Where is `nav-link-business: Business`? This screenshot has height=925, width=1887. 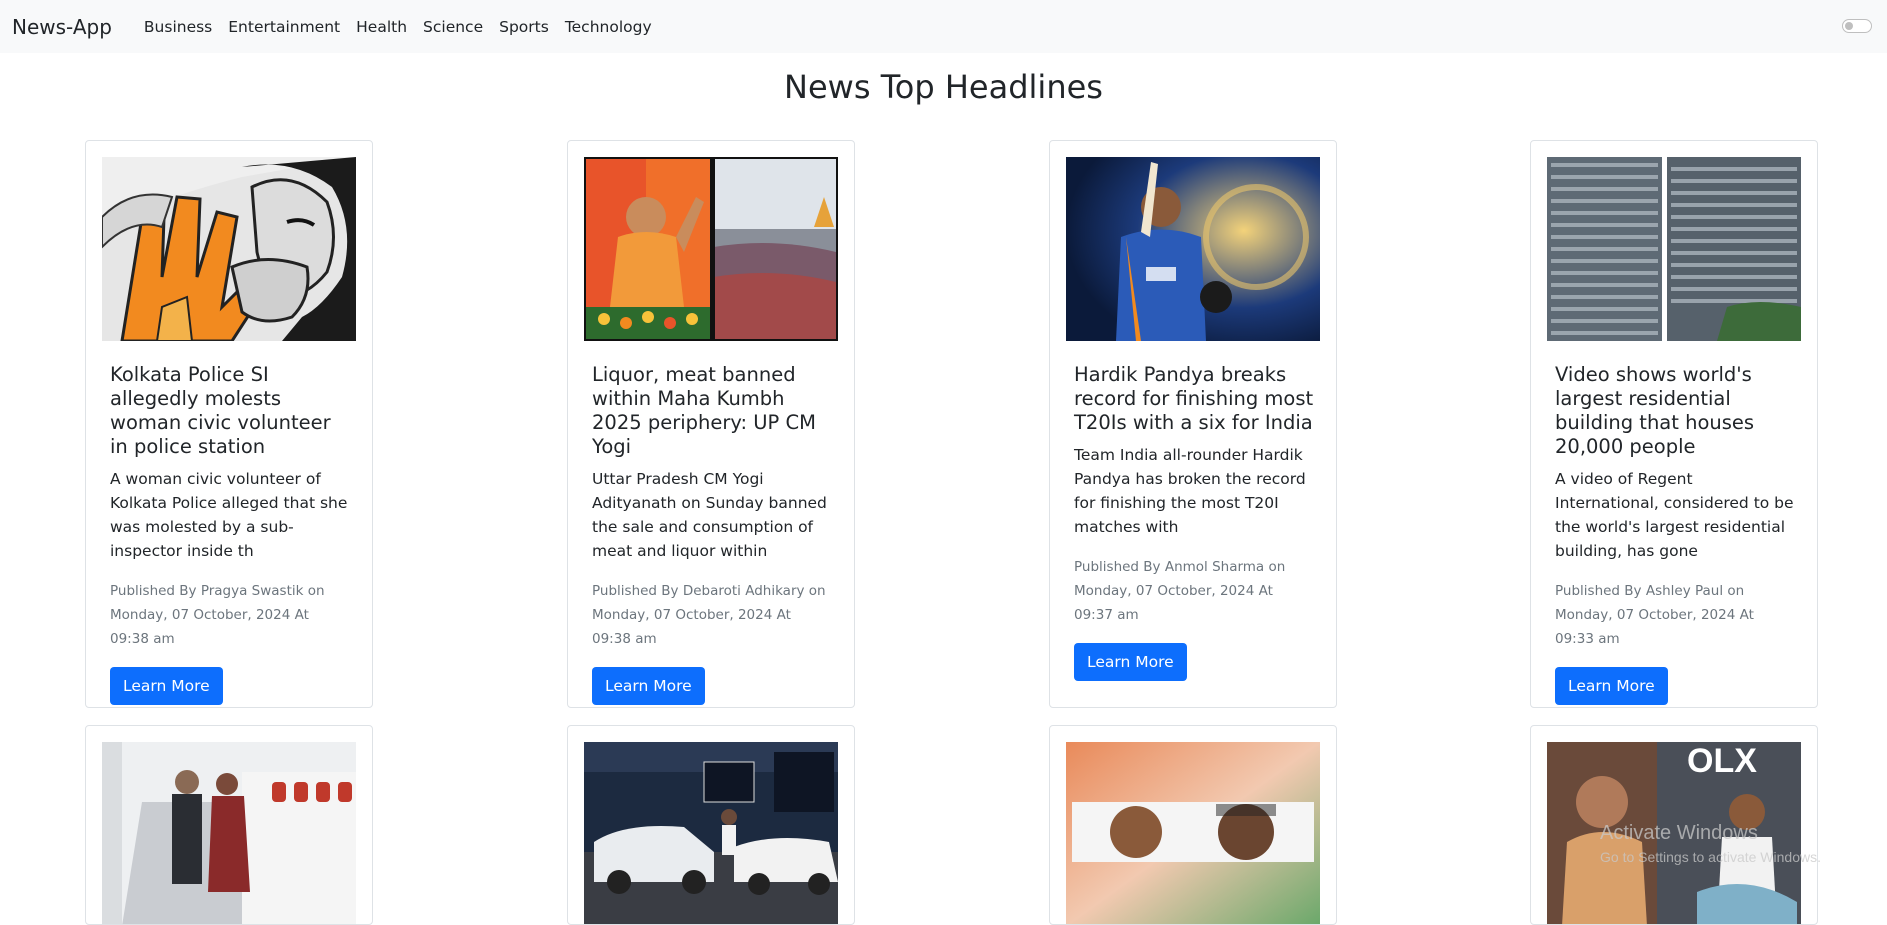
nav-link-business: Business is located at coordinates (178, 27).